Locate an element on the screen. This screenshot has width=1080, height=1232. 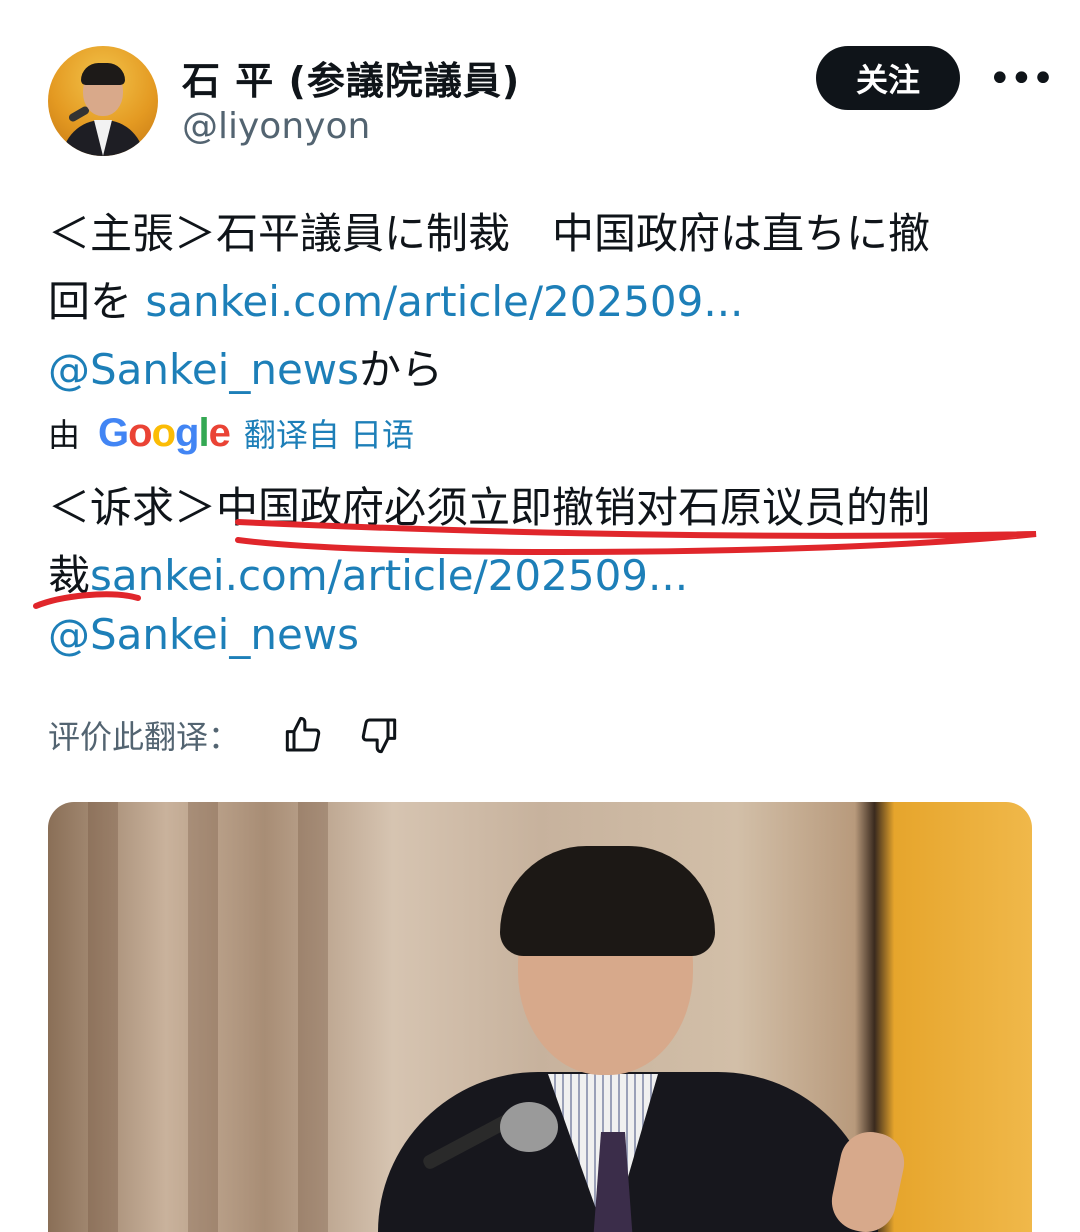
author-name: 石 平 (参議院議員) is located at coordinates (351, 77).